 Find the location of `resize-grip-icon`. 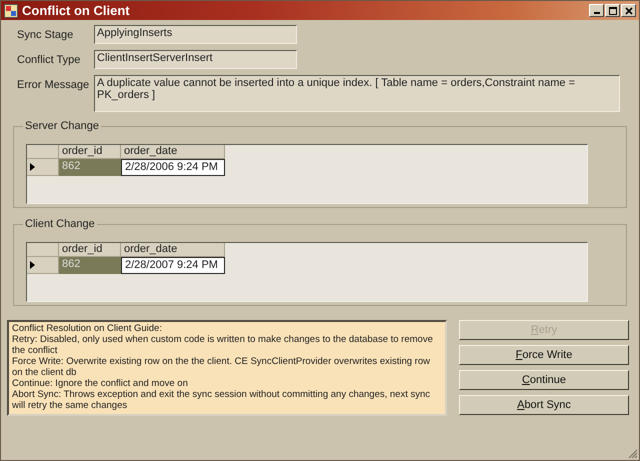

resize-grip-icon is located at coordinates (633, 454).